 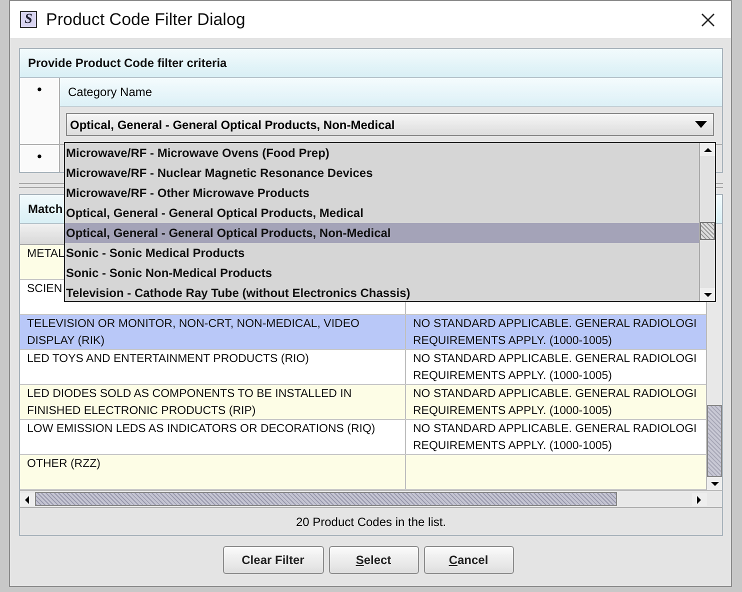 What do you see at coordinates (382, 213) in the screenshot?
I see `dropdown-option: Optical, General - General Optical Products, Medical` at bounding box center [382, 213].